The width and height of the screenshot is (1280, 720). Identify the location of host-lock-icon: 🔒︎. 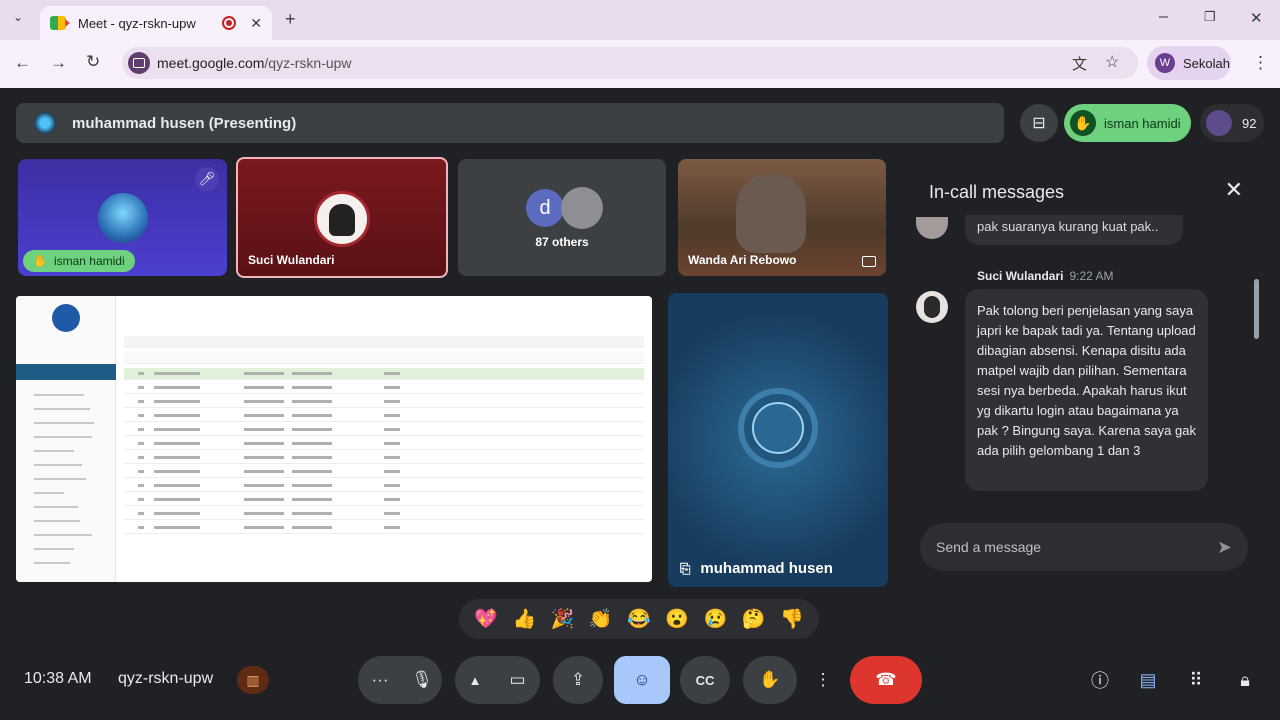
(1245, 680).